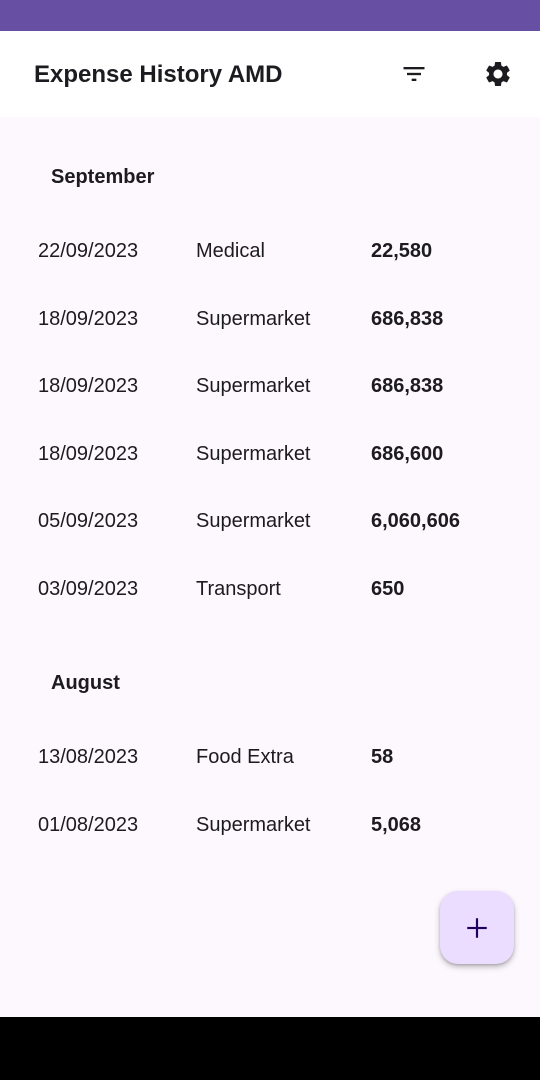 The image size is (540, 1080). I want to click on expense-category: Transport, so click(238, 589).